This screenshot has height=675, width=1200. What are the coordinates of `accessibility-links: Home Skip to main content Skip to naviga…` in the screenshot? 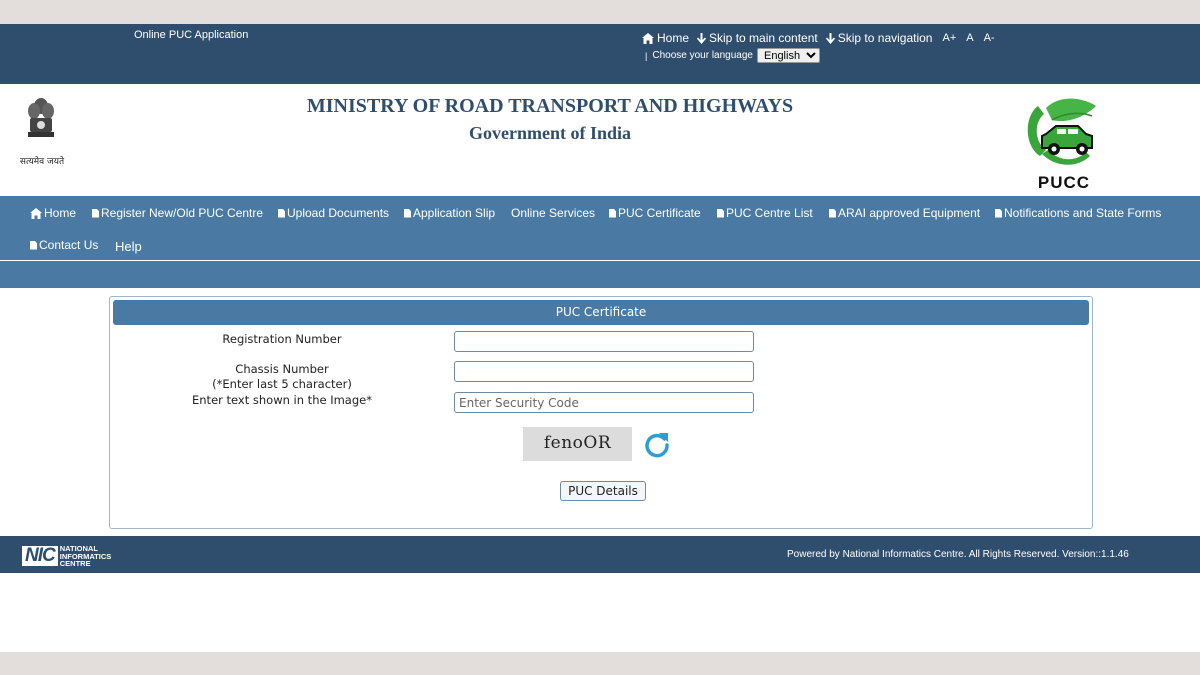 It's located at (818, 38).